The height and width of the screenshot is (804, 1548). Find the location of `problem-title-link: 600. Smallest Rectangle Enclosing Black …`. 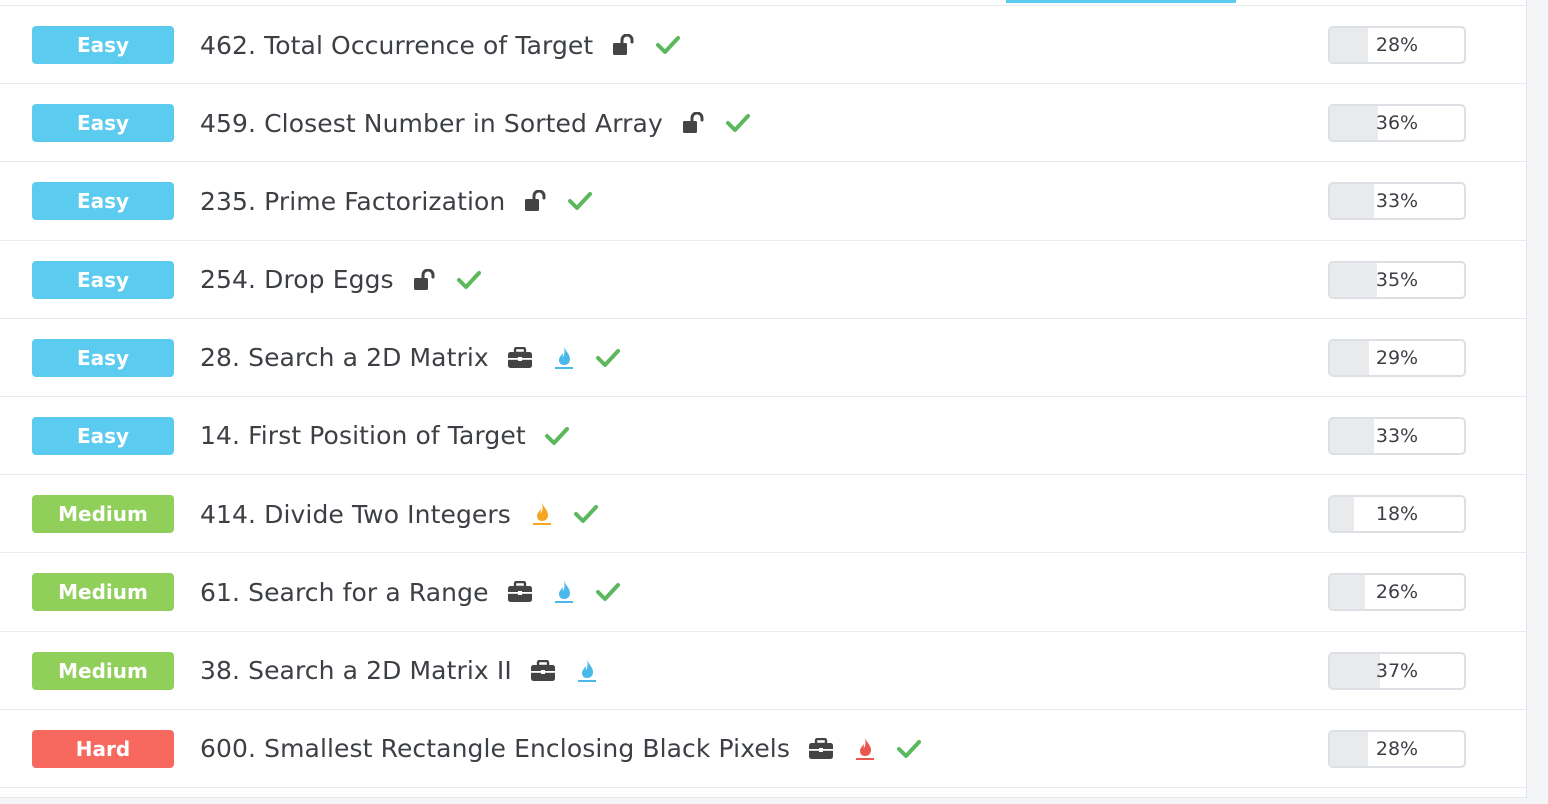

problem-title-link: 600. Smallest Rectangle Enclosing Black … is located at coordinates (495, 748).